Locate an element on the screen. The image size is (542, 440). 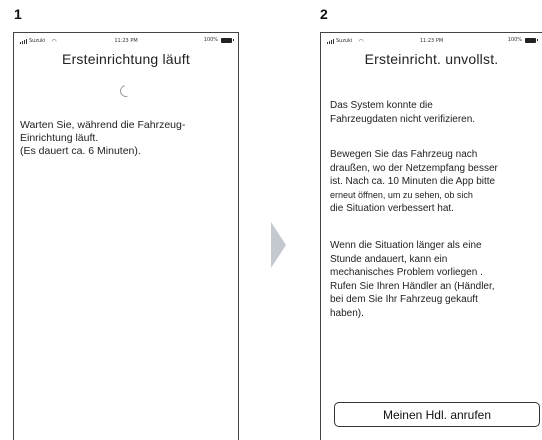
call-dealer-button: Meinen Hdl. anrufen is located at coordinates (437, 414).